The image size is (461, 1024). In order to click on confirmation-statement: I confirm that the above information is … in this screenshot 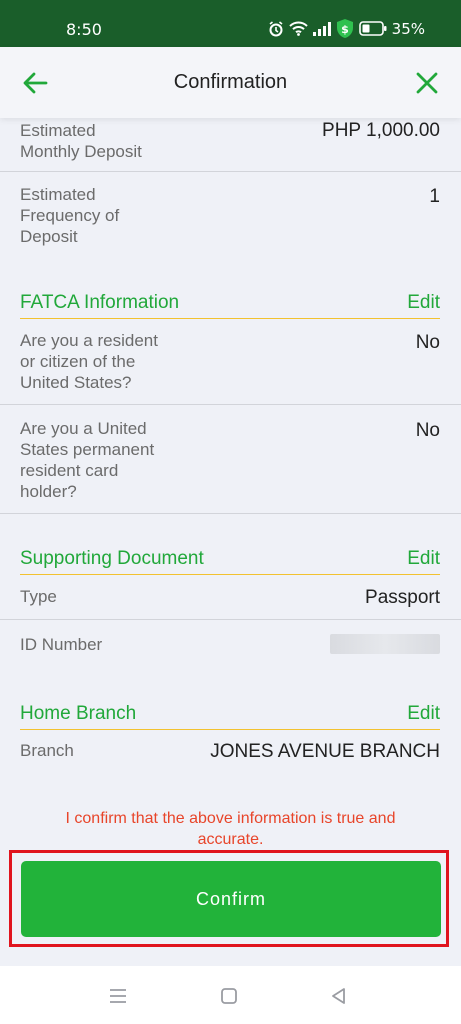, I will do `click(230, 829)`.